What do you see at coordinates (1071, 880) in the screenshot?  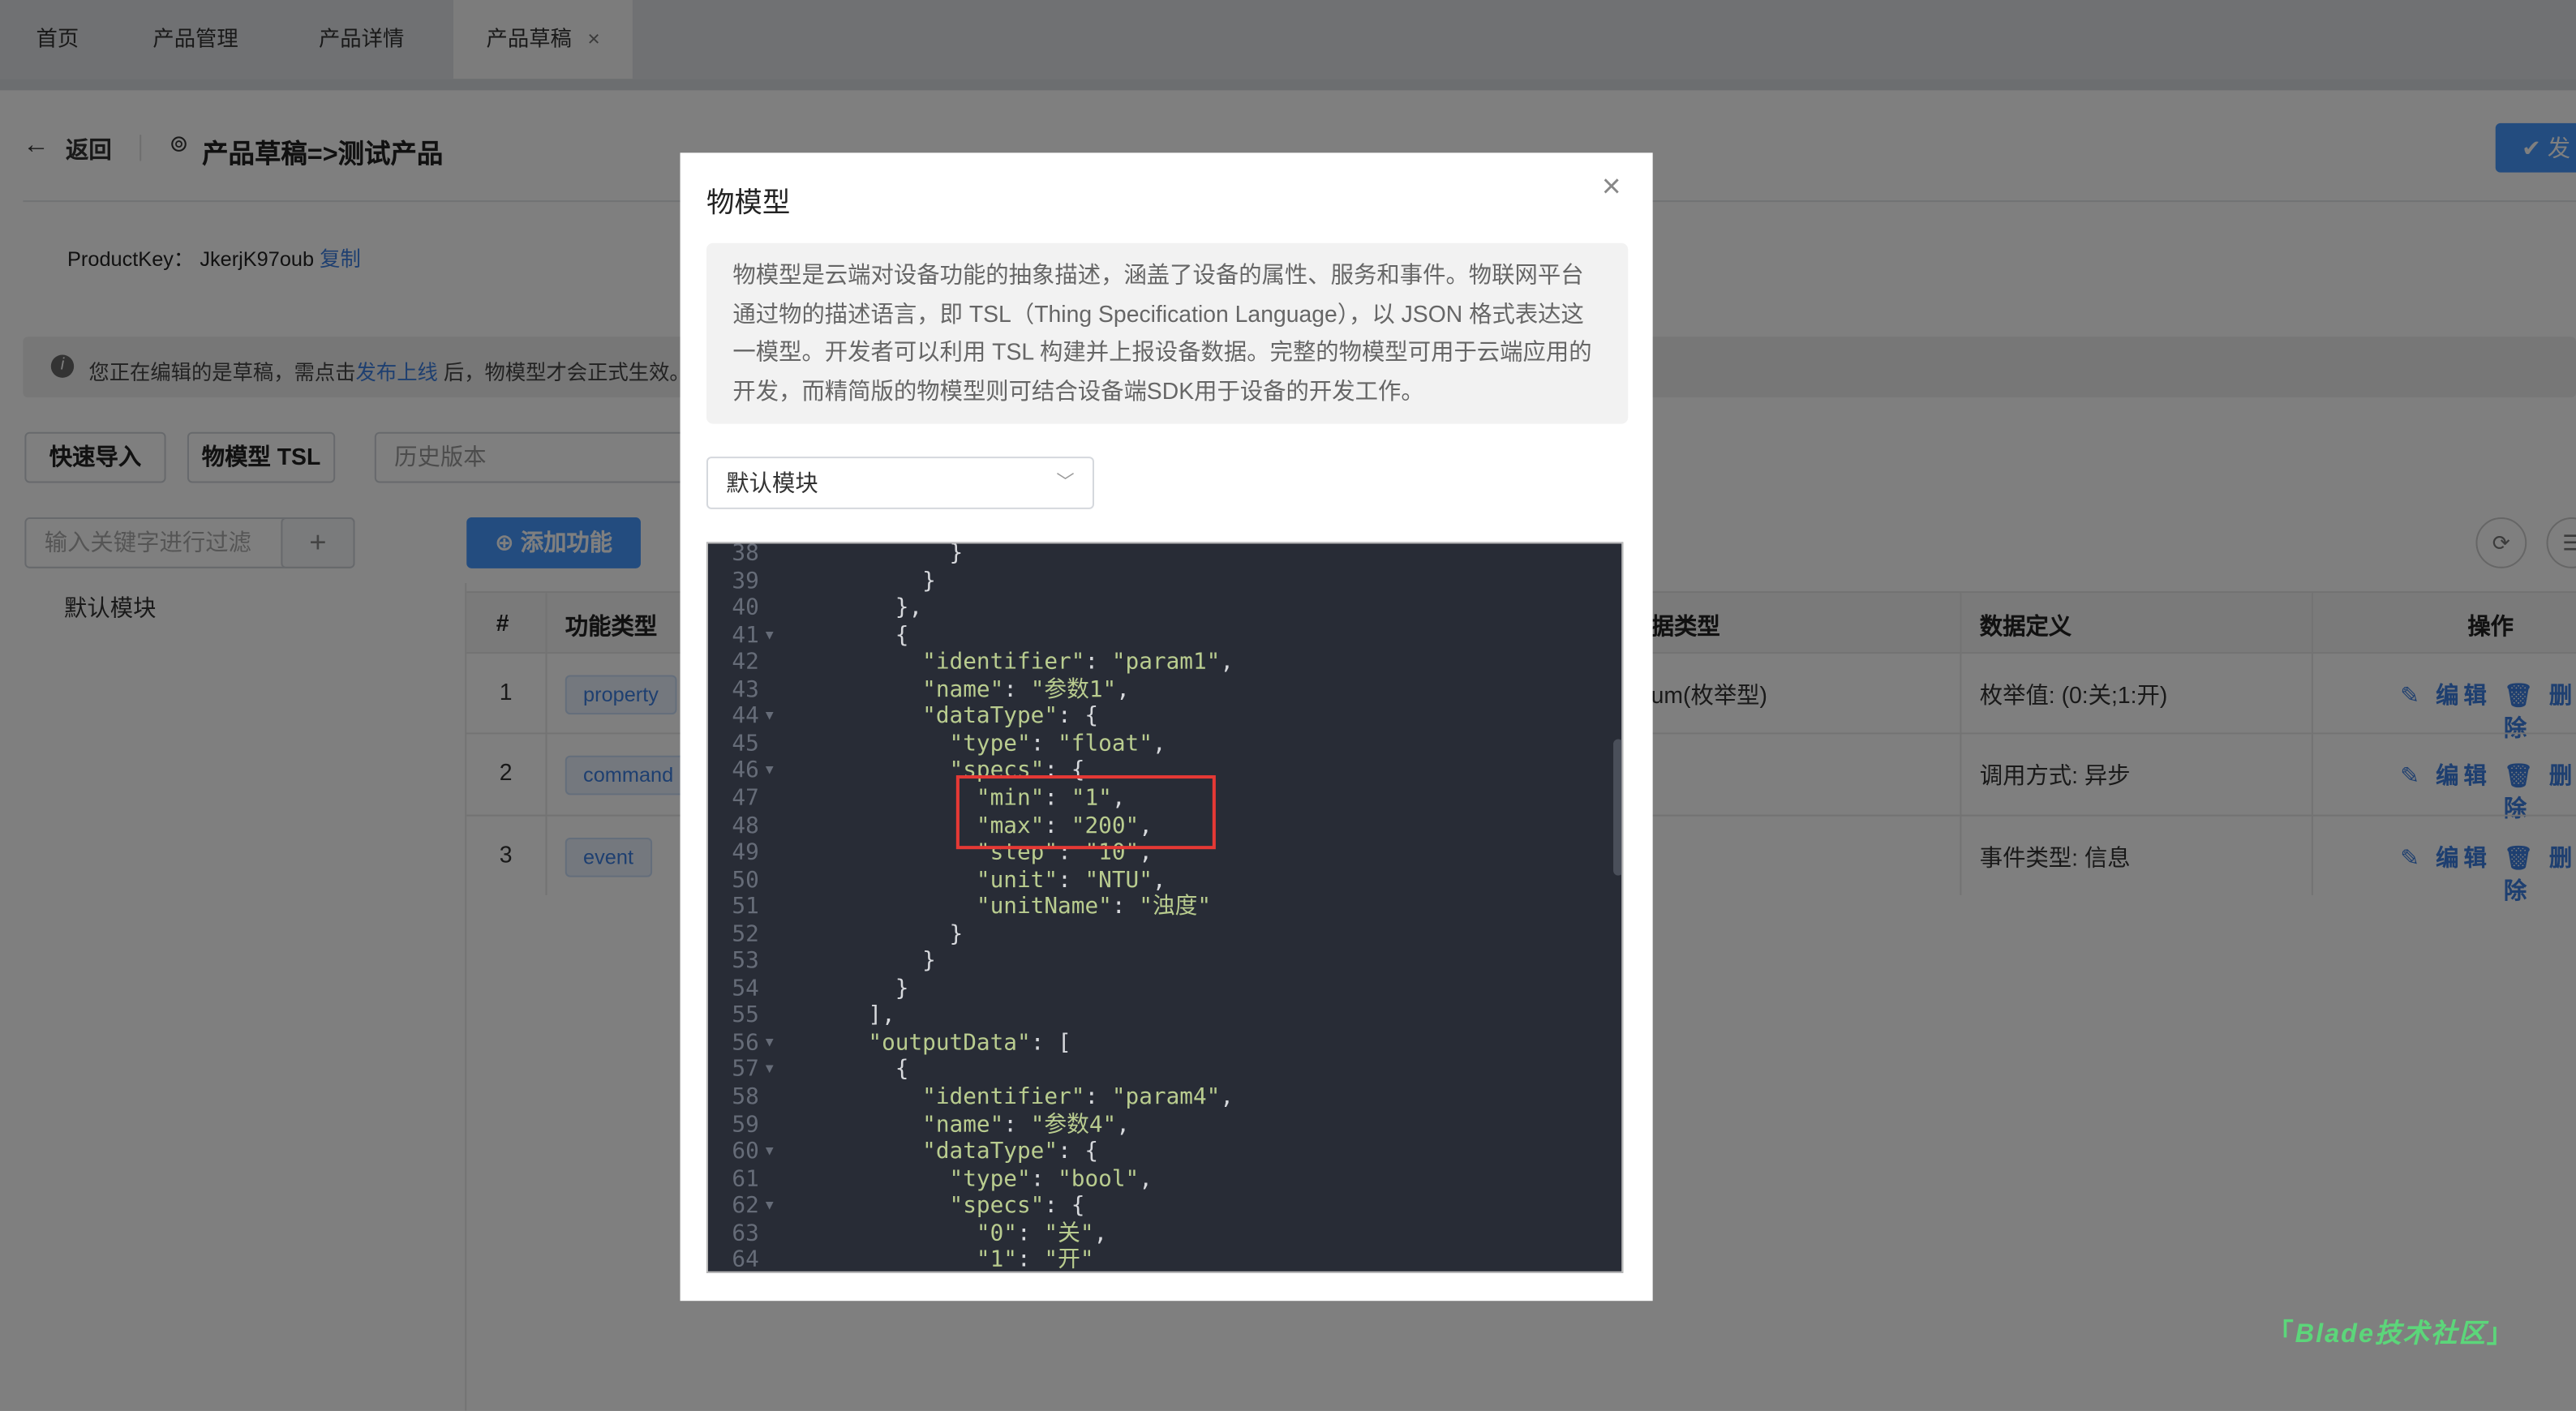 I see `code-text: "unit": "NTU",` at bounding box center [1071, 880].